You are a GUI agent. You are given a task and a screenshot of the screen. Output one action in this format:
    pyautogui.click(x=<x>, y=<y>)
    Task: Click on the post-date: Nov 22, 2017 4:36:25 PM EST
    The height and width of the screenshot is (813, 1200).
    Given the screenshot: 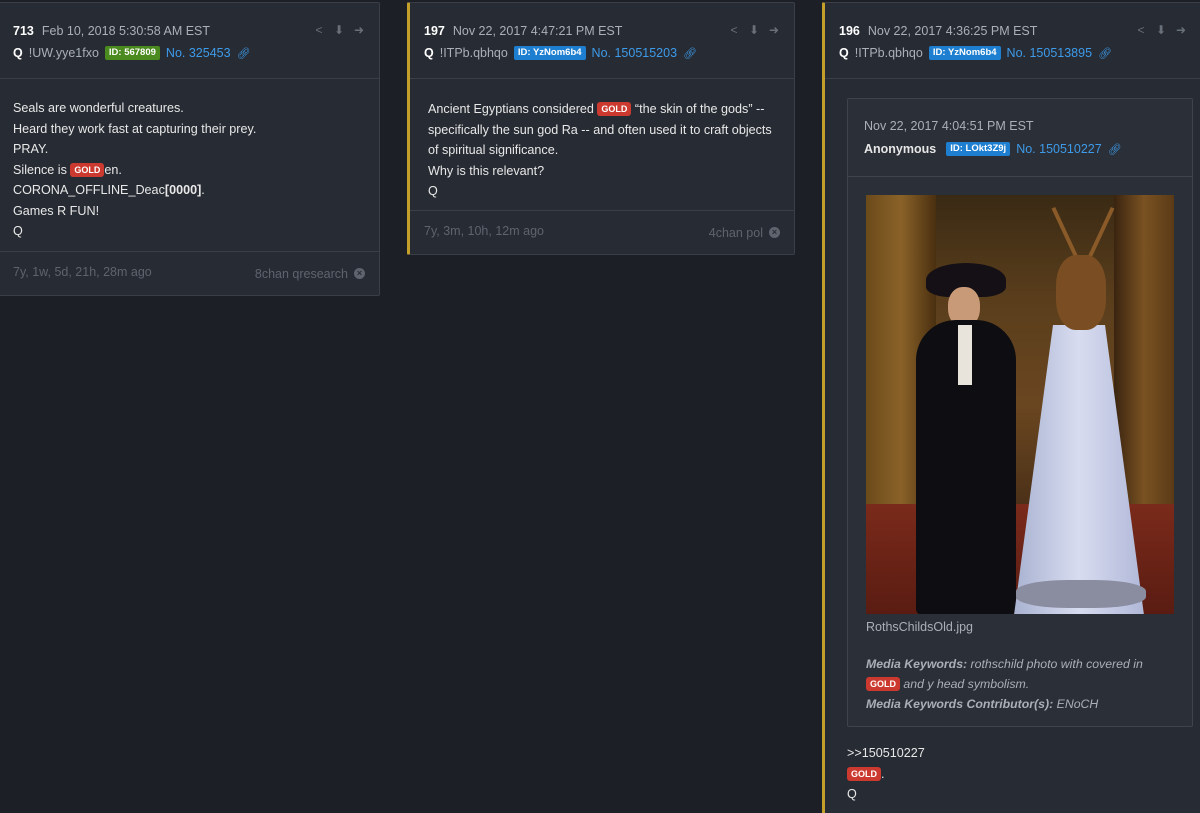 What is the action you would take?
    pyautogui.click(x=952, y=31)
    